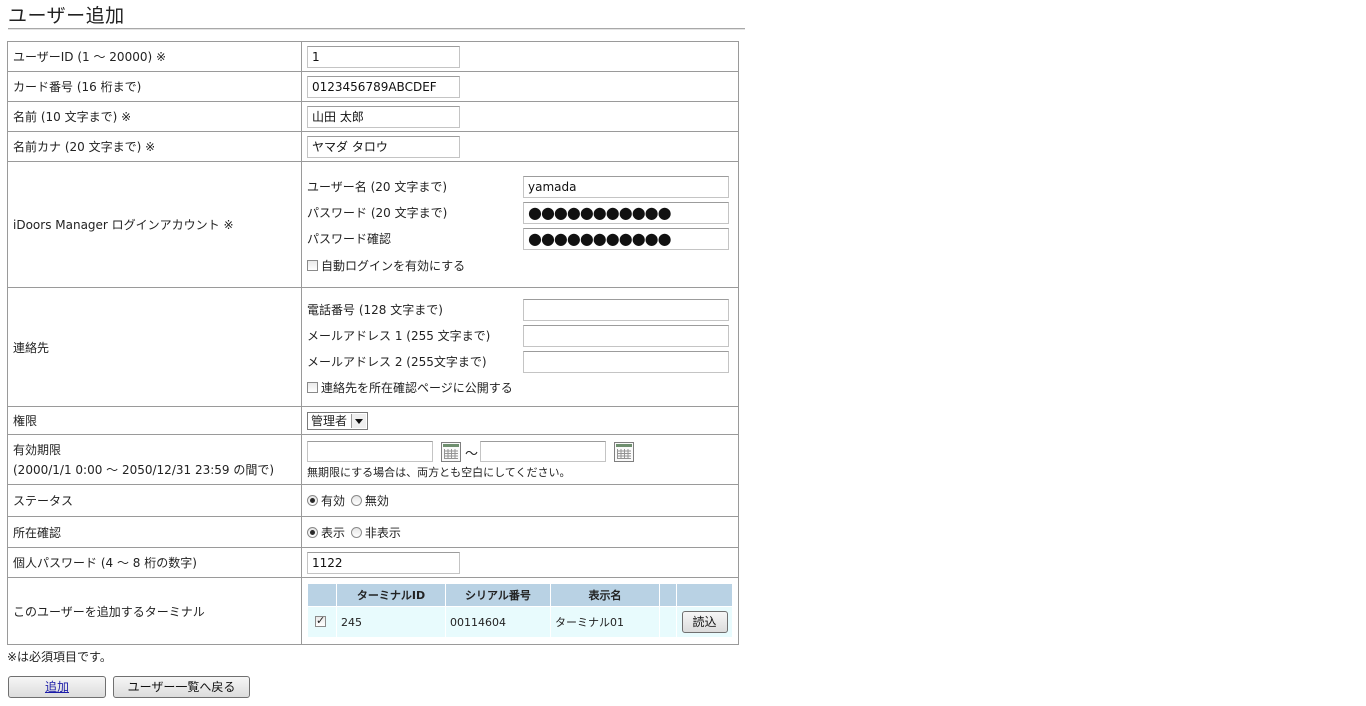 The width and height of the screenshot is (1366, 706). What do you see at coordinates (373, 420) in the screenshot?
I see `row-permission: 権限 管理者` at bounding box center [373, 420].